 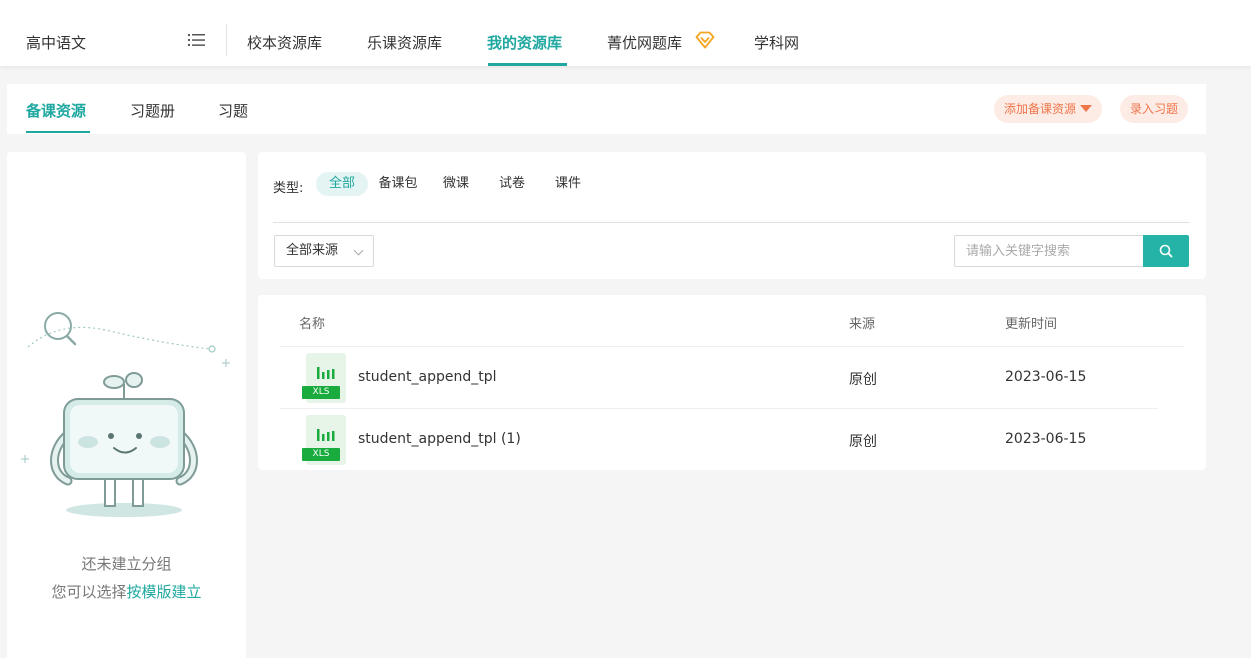 What do you see at coordinates (164, 592) in the screenshot?
I see `create-from-template-link: 按模版建立` at bounding box center [164, 592].